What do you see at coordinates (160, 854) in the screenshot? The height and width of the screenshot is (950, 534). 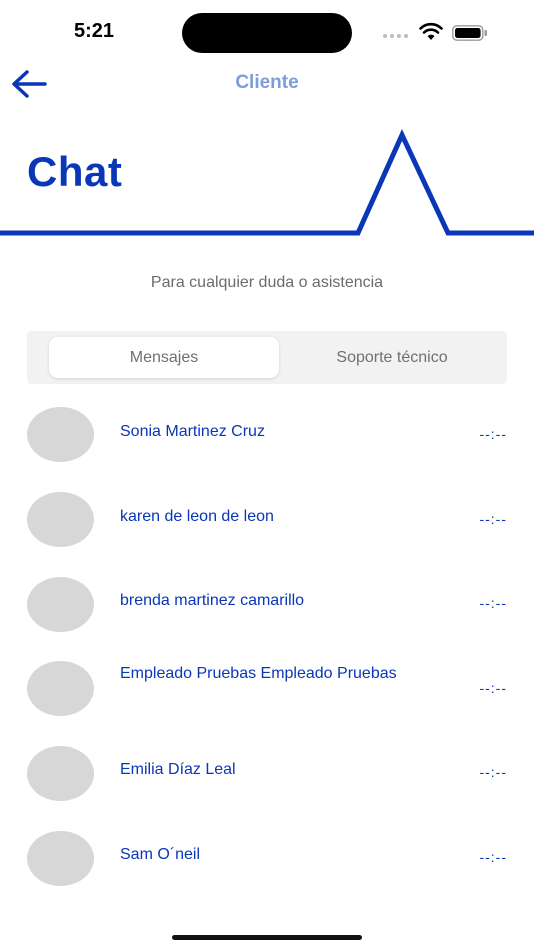 I see `chat-name: Sam O´neil` at bounding box center [160, 854].